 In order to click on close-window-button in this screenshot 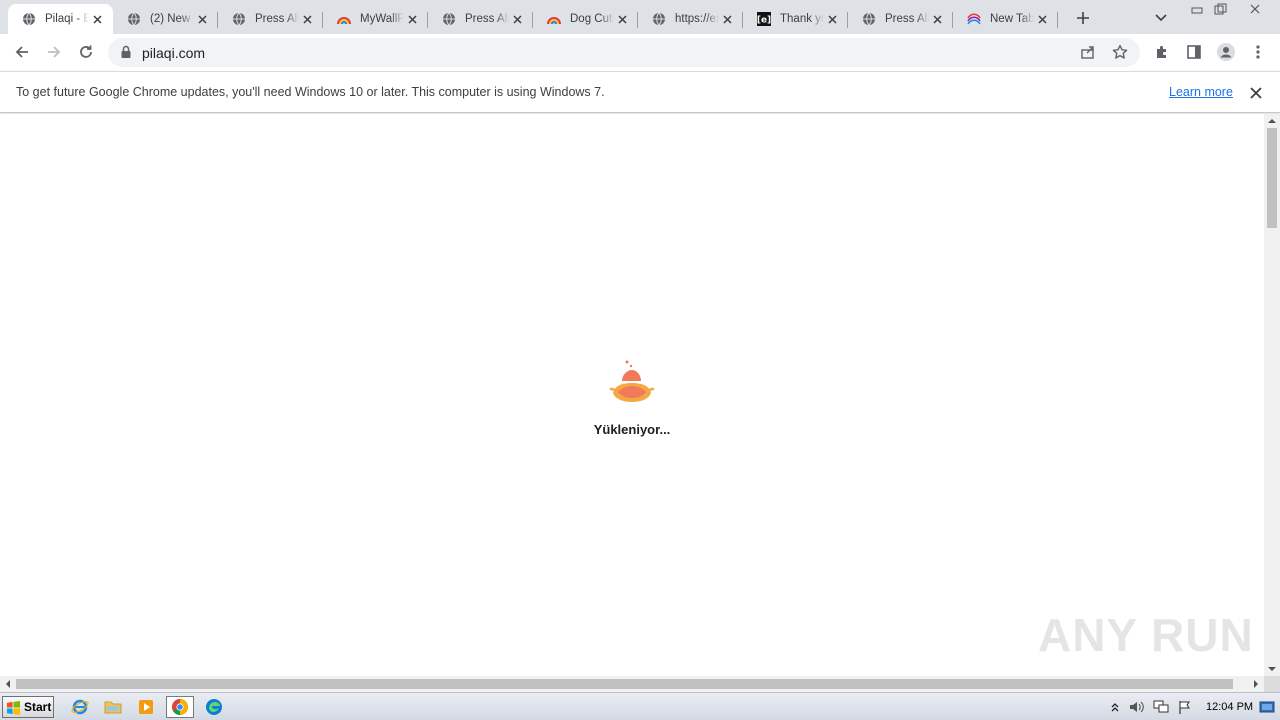, I will do `click(1254, 9)`.